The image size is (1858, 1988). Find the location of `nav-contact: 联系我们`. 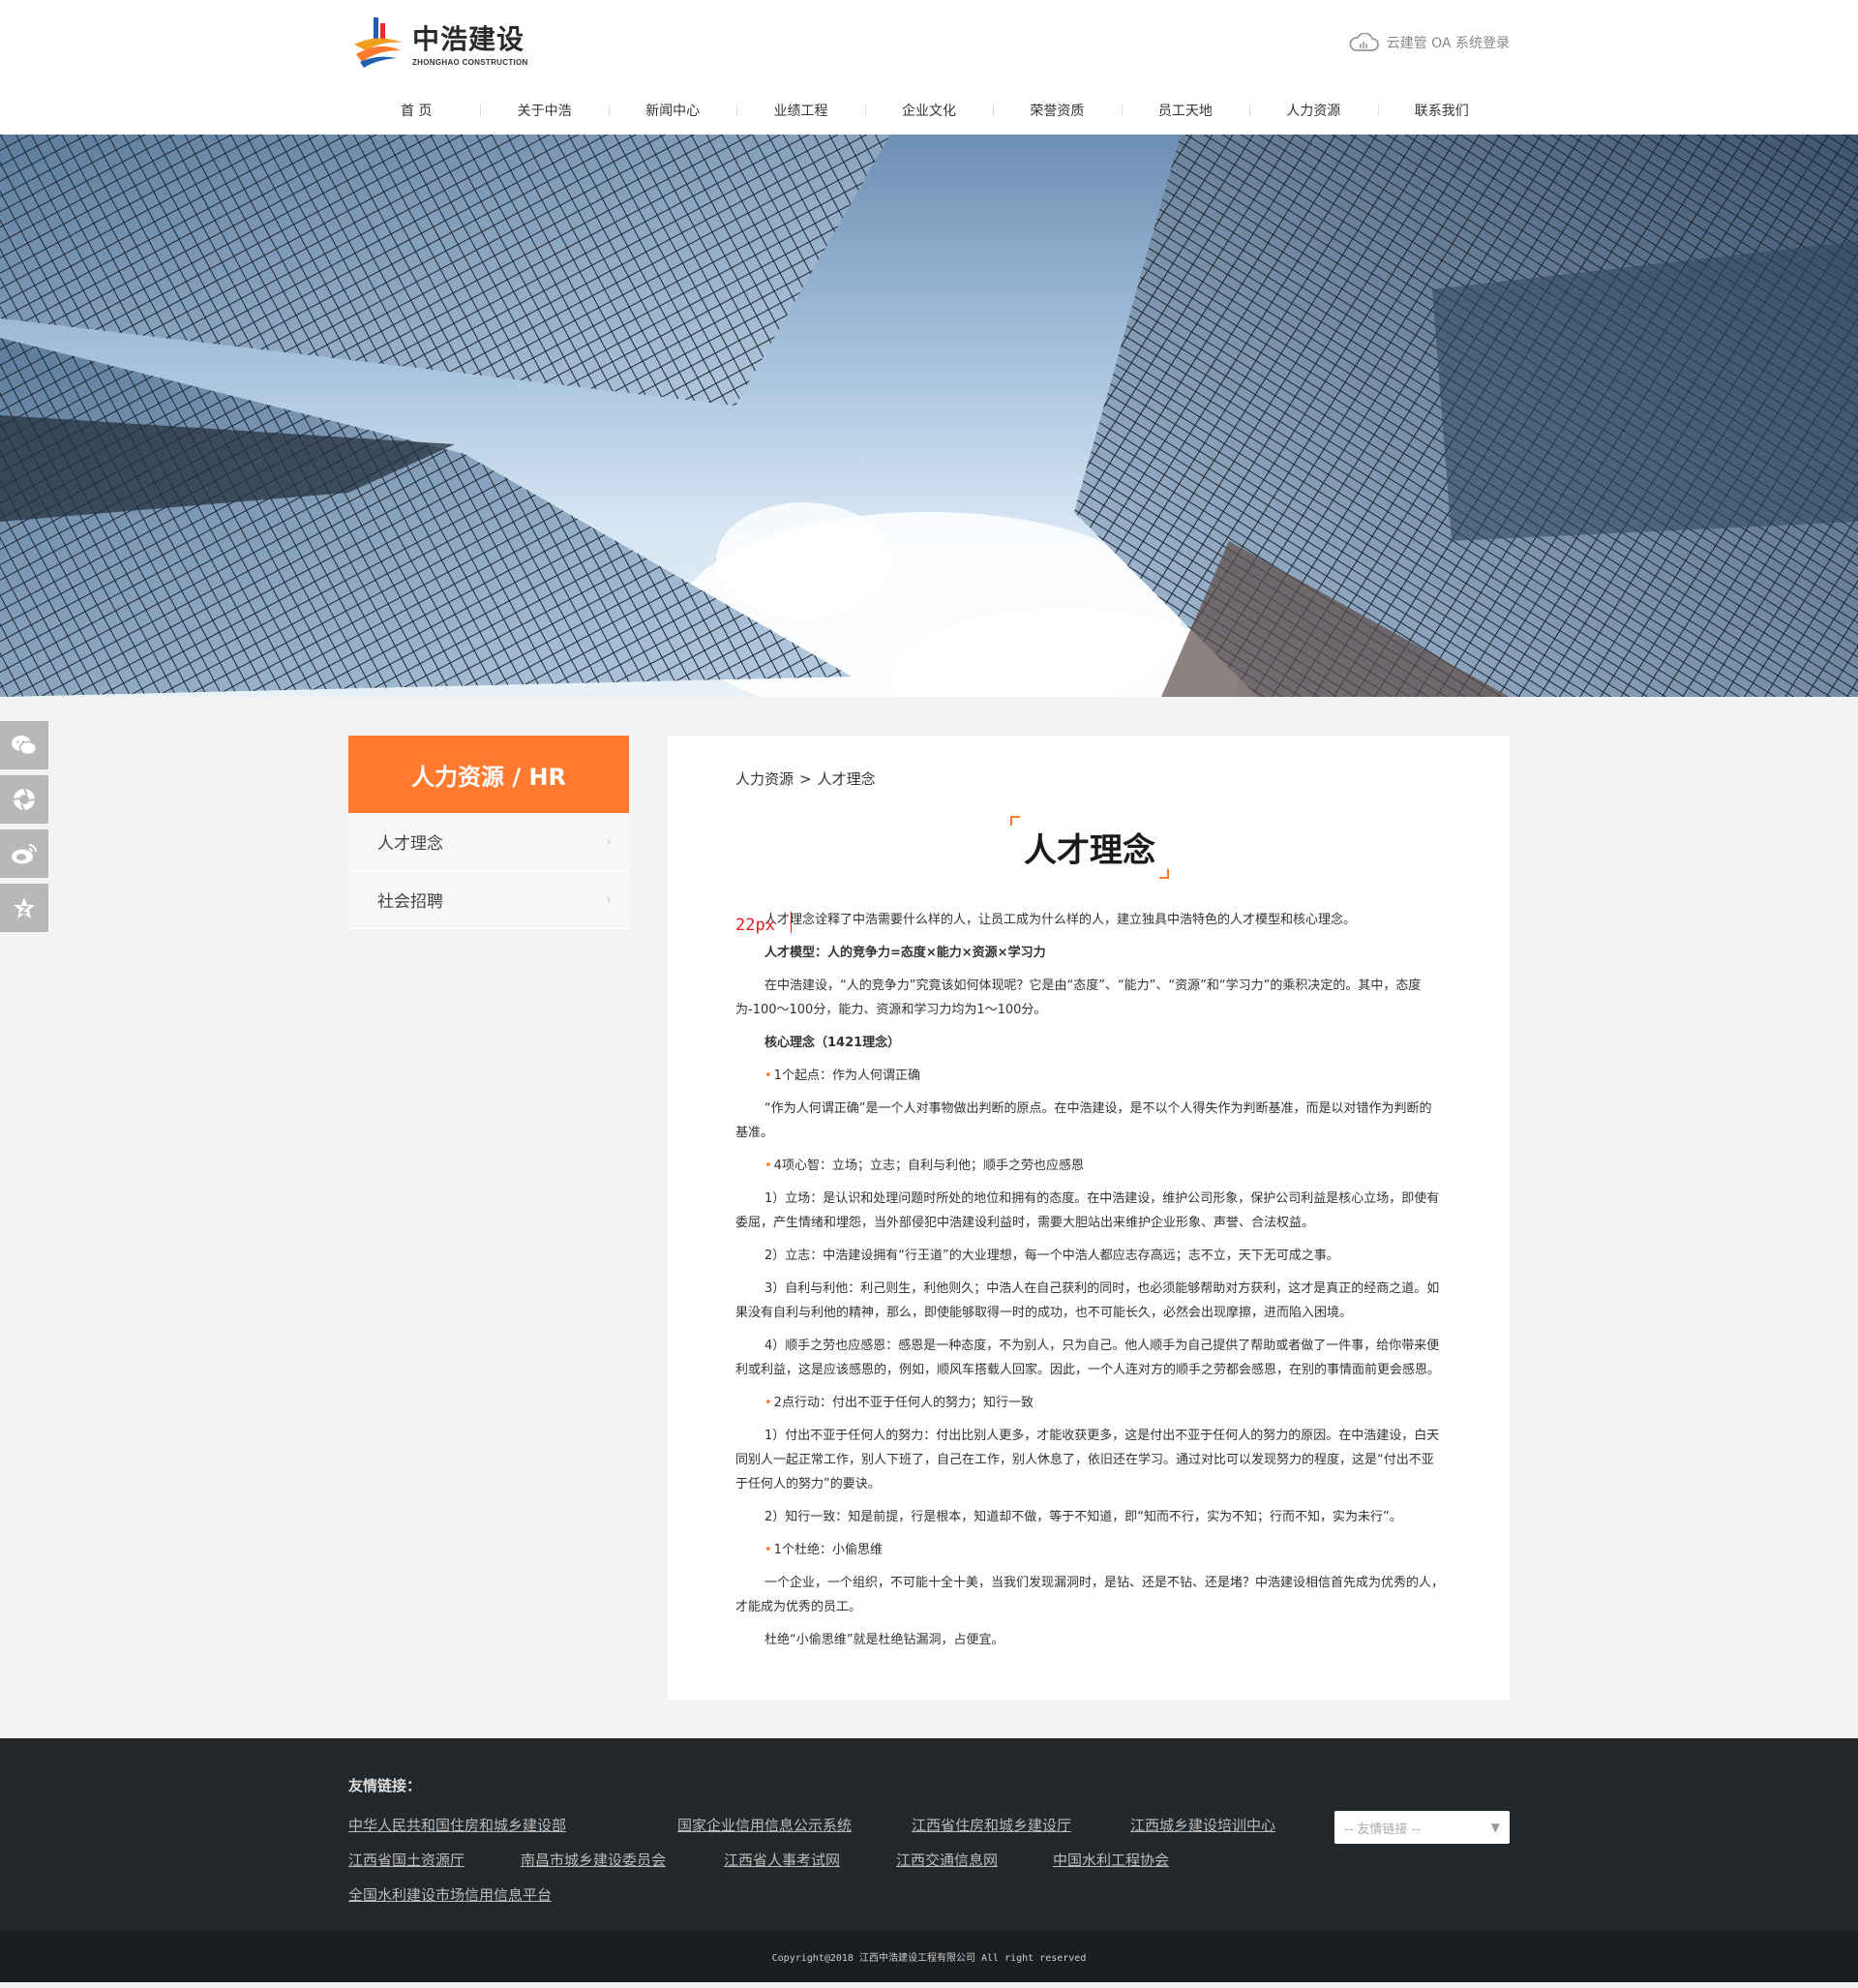

nav-contact: 联系我们 is located at coordinates (1441, 110).